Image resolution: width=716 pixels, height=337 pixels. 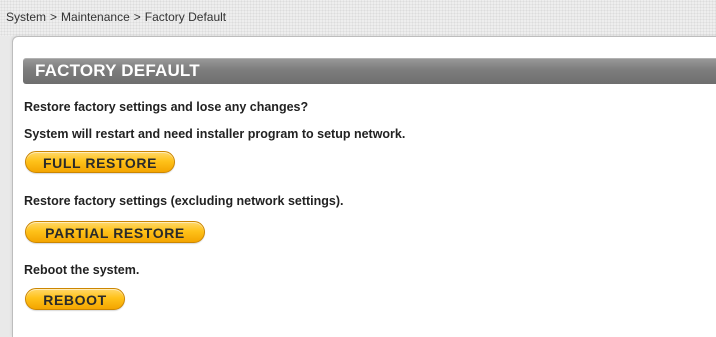 I want to click on partial-restore-button: PARTIAL RESTORE, so click(x=115, y=232).